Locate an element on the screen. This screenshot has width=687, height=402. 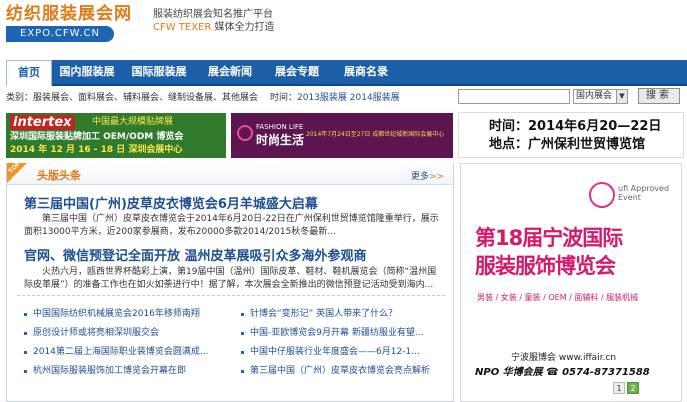
banner2-date: 2014年7月24日至27日 成都世纪城新国际会展中心 is located at coordinates (375, 134).